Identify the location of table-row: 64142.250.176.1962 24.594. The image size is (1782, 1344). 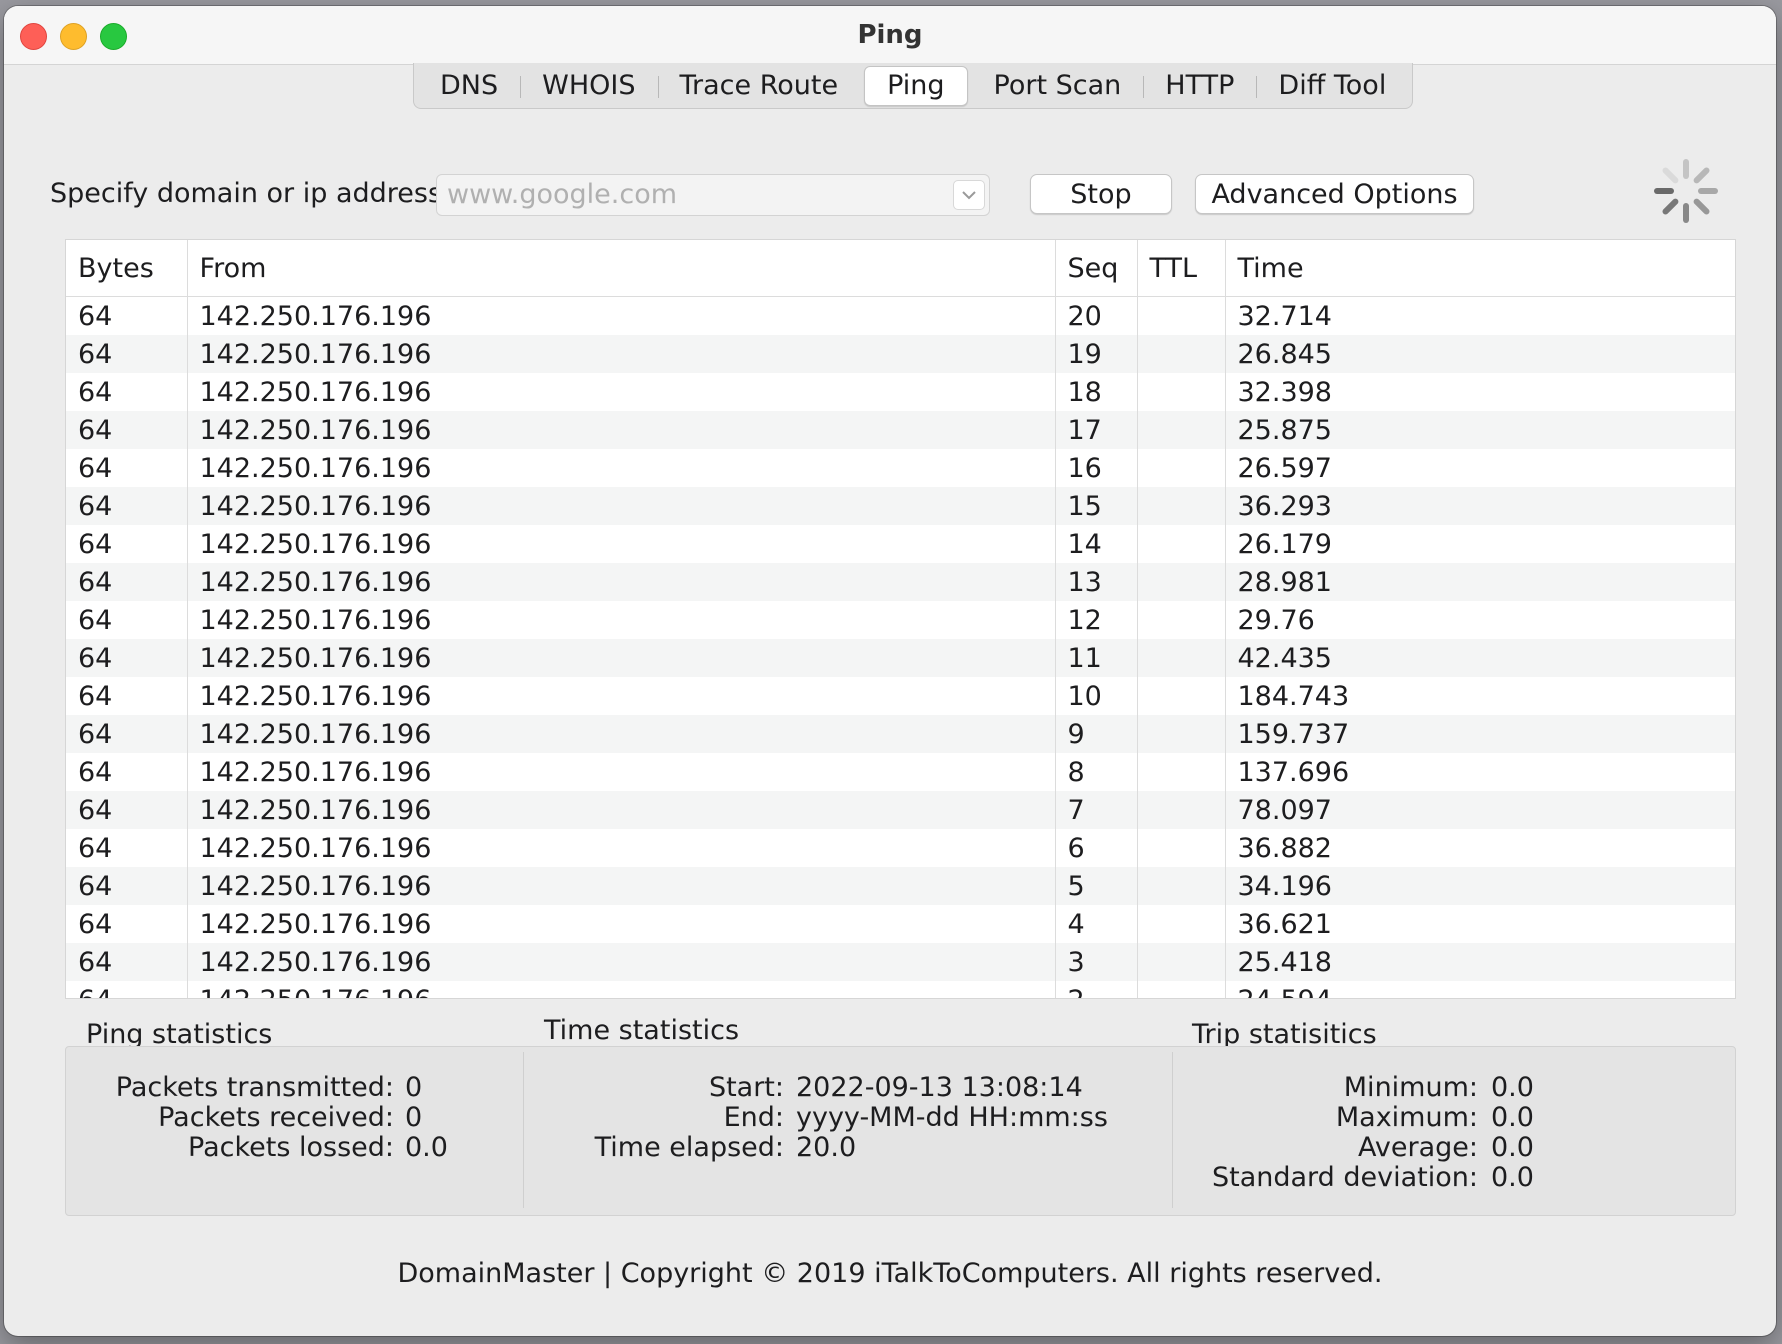
(900, 990).